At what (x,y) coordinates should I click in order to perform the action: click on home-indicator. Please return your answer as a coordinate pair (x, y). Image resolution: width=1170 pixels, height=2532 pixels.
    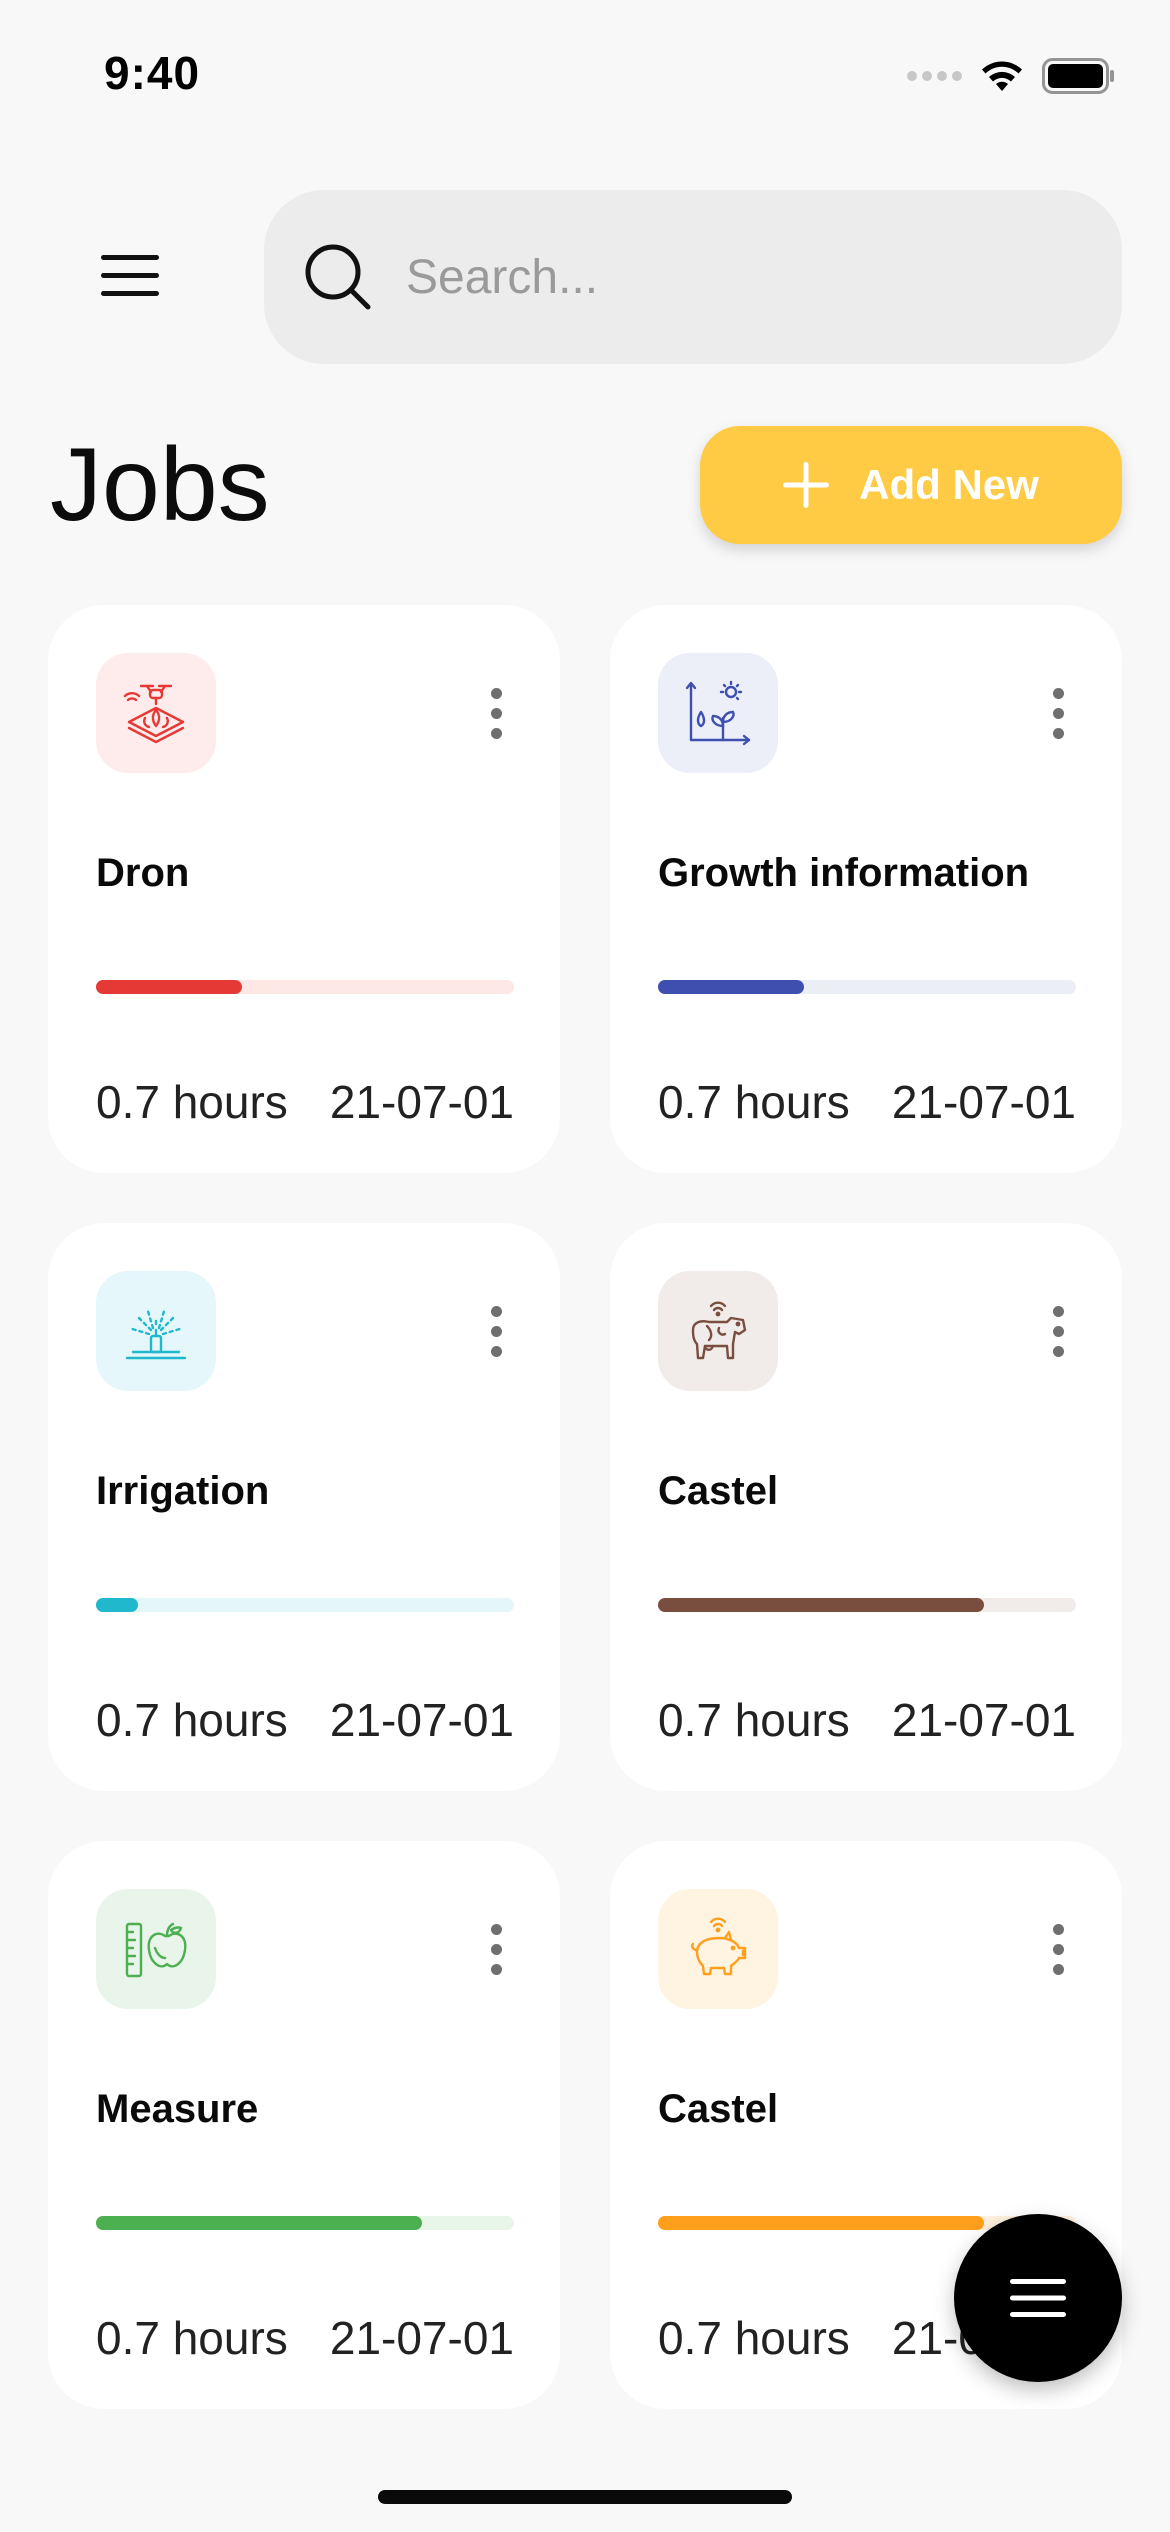
    Looking at the image, I should click on (585, 2497).